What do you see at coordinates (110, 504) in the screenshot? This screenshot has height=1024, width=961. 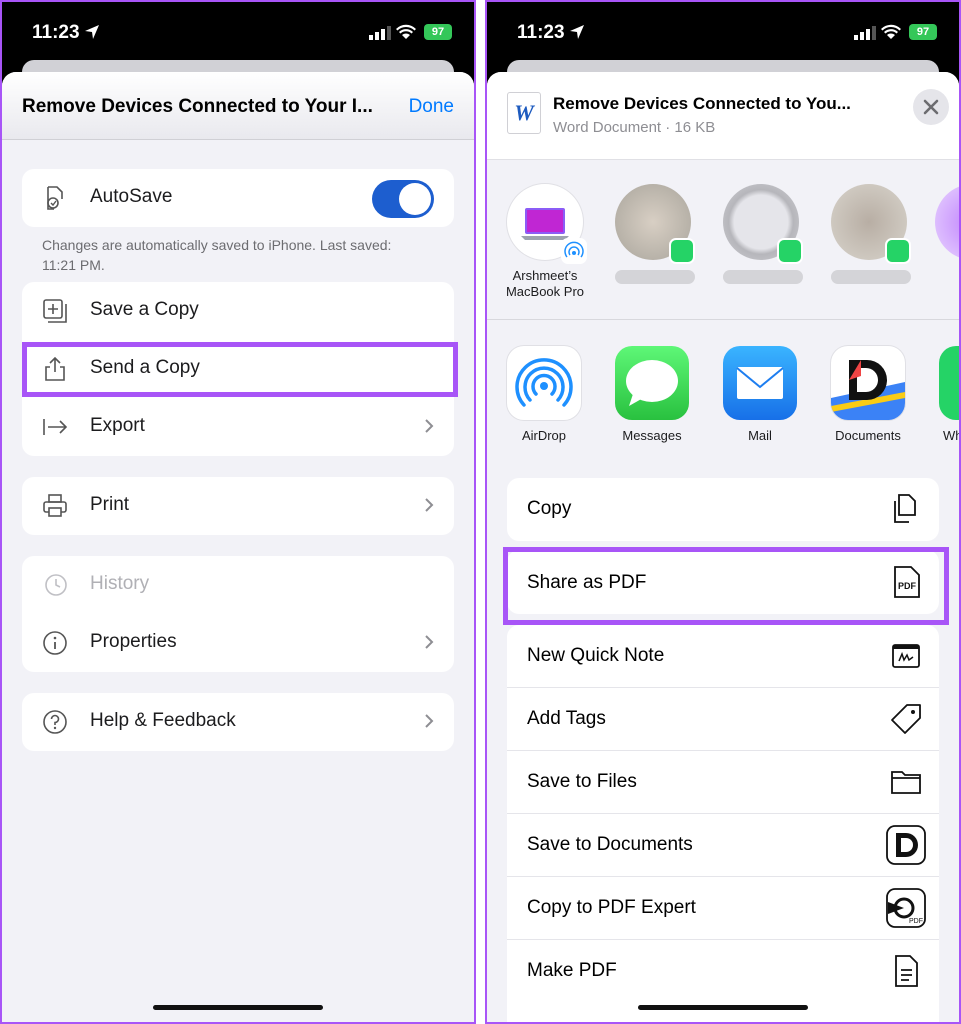 I see `print-label: Print` at bounding box center [110, 504].